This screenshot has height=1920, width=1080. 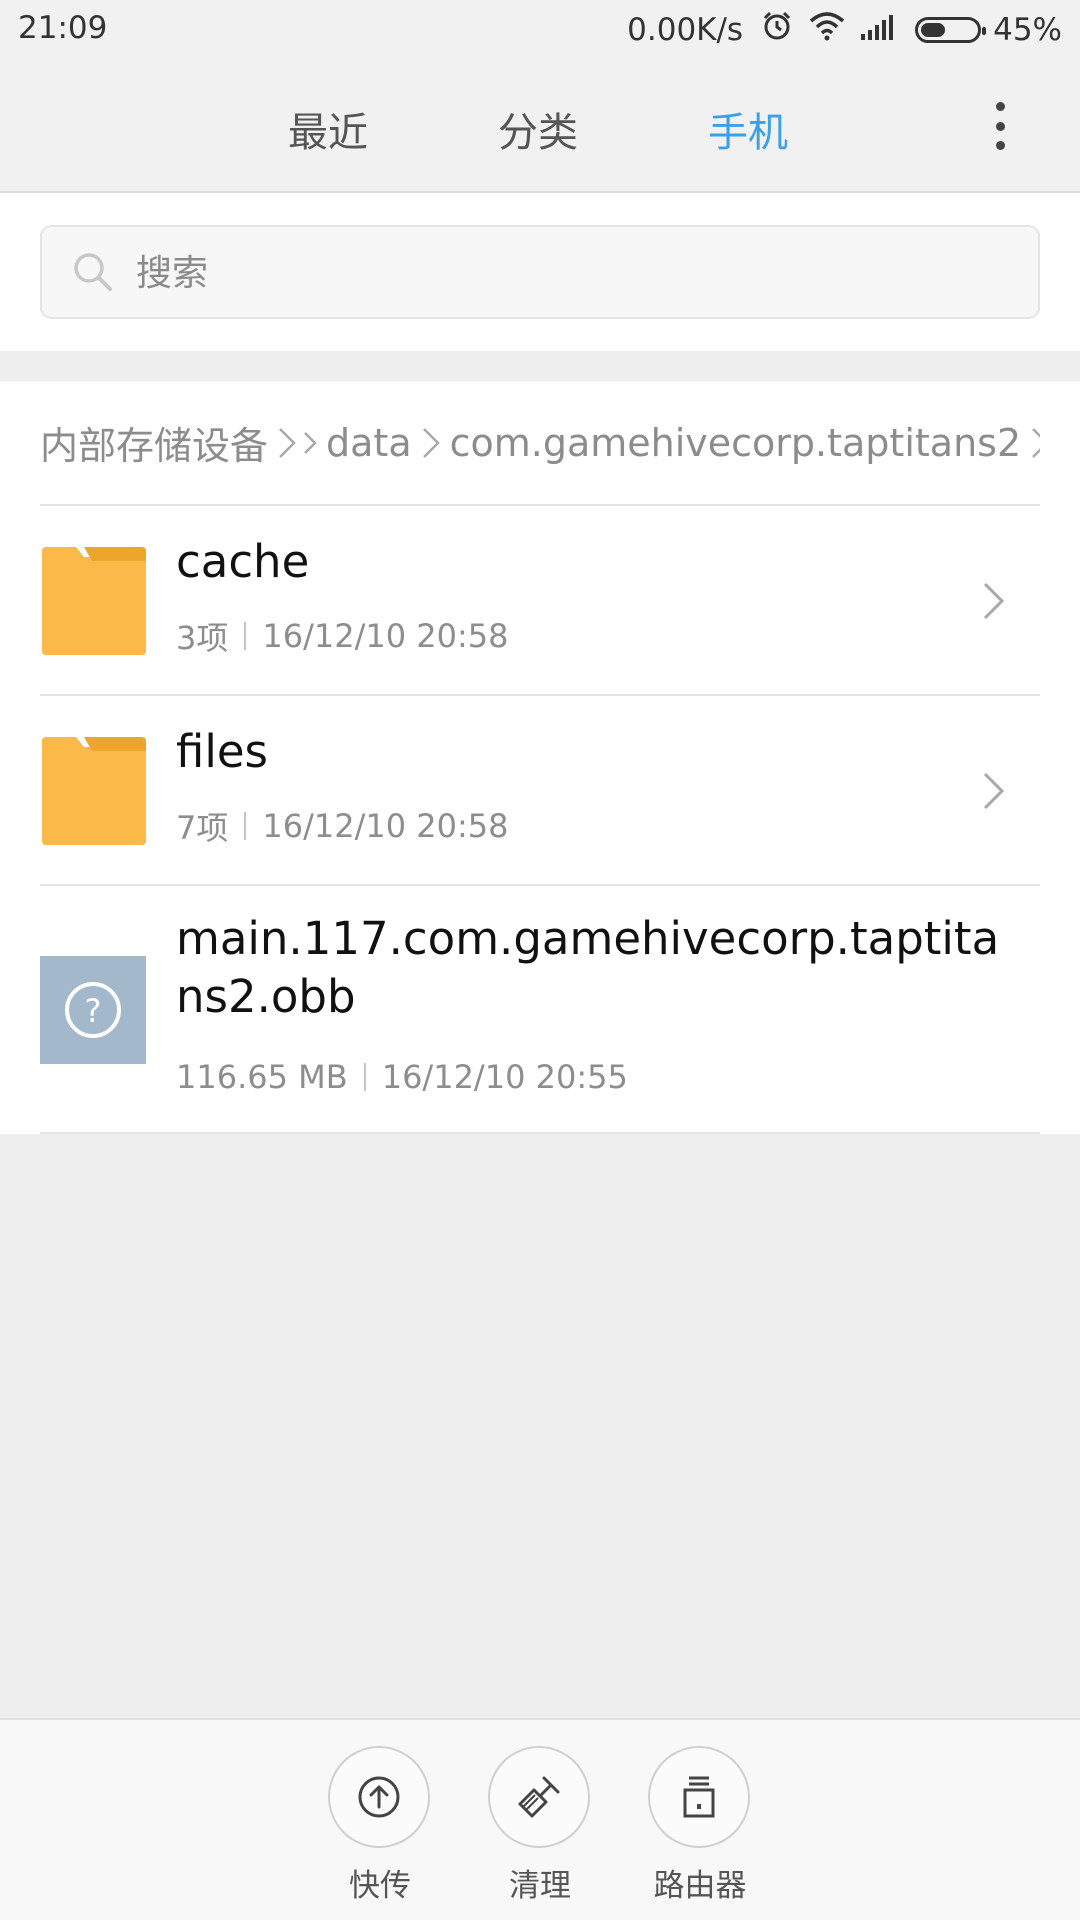 I want to click on search-box, so click(x=540, y=272).